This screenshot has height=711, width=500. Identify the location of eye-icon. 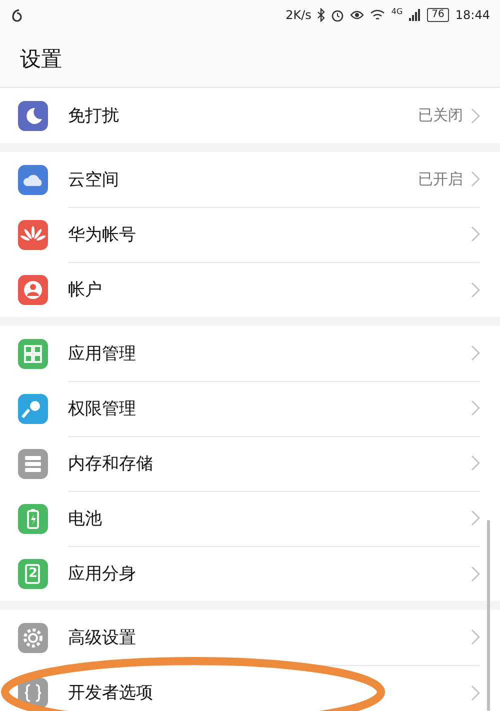
(357, 15).